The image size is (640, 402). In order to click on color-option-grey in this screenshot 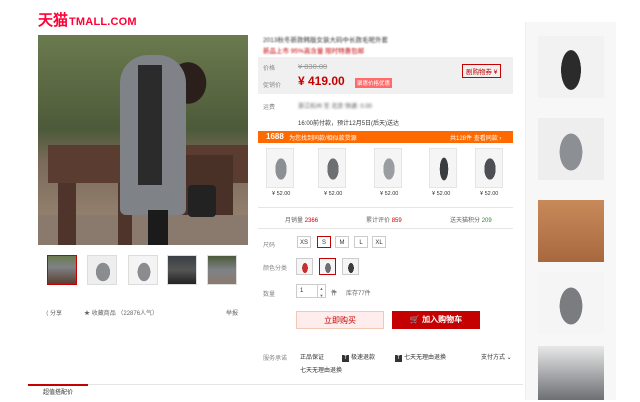, I will do `click(327, 266)`.